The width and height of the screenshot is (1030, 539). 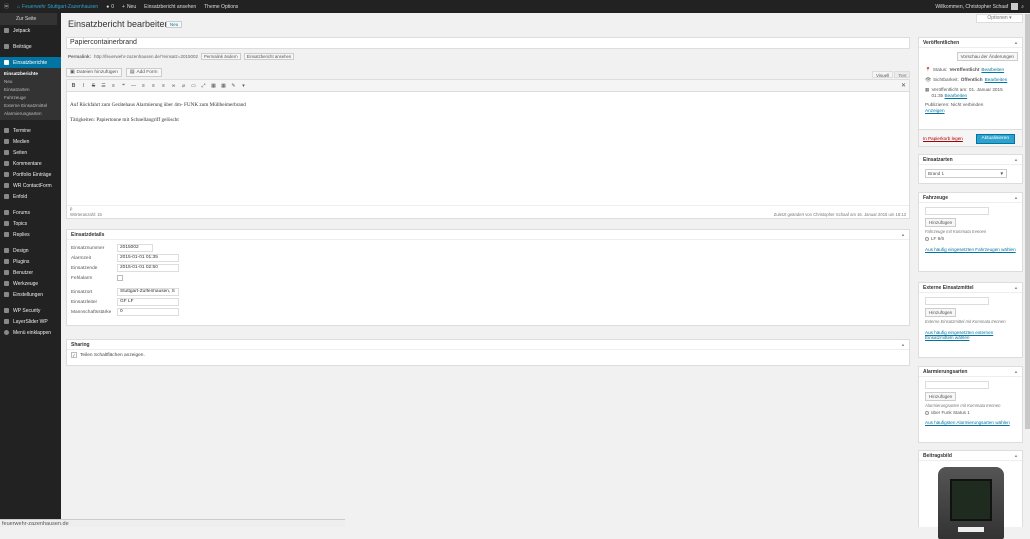 What do you see at coordinates (903, 85) in the screenshot?
I see `close-icon: ✕` at bounding box center [903, 85].